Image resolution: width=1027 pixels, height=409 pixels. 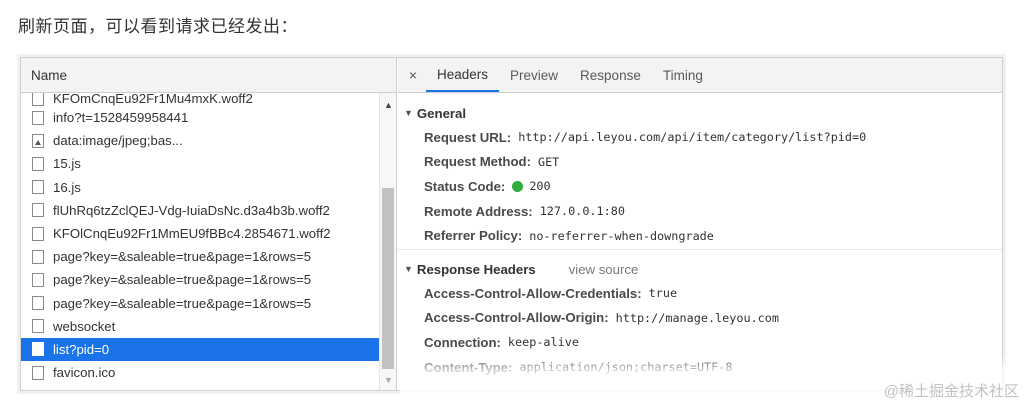 I want to click on header-value: true, so click(x=663, y=293).